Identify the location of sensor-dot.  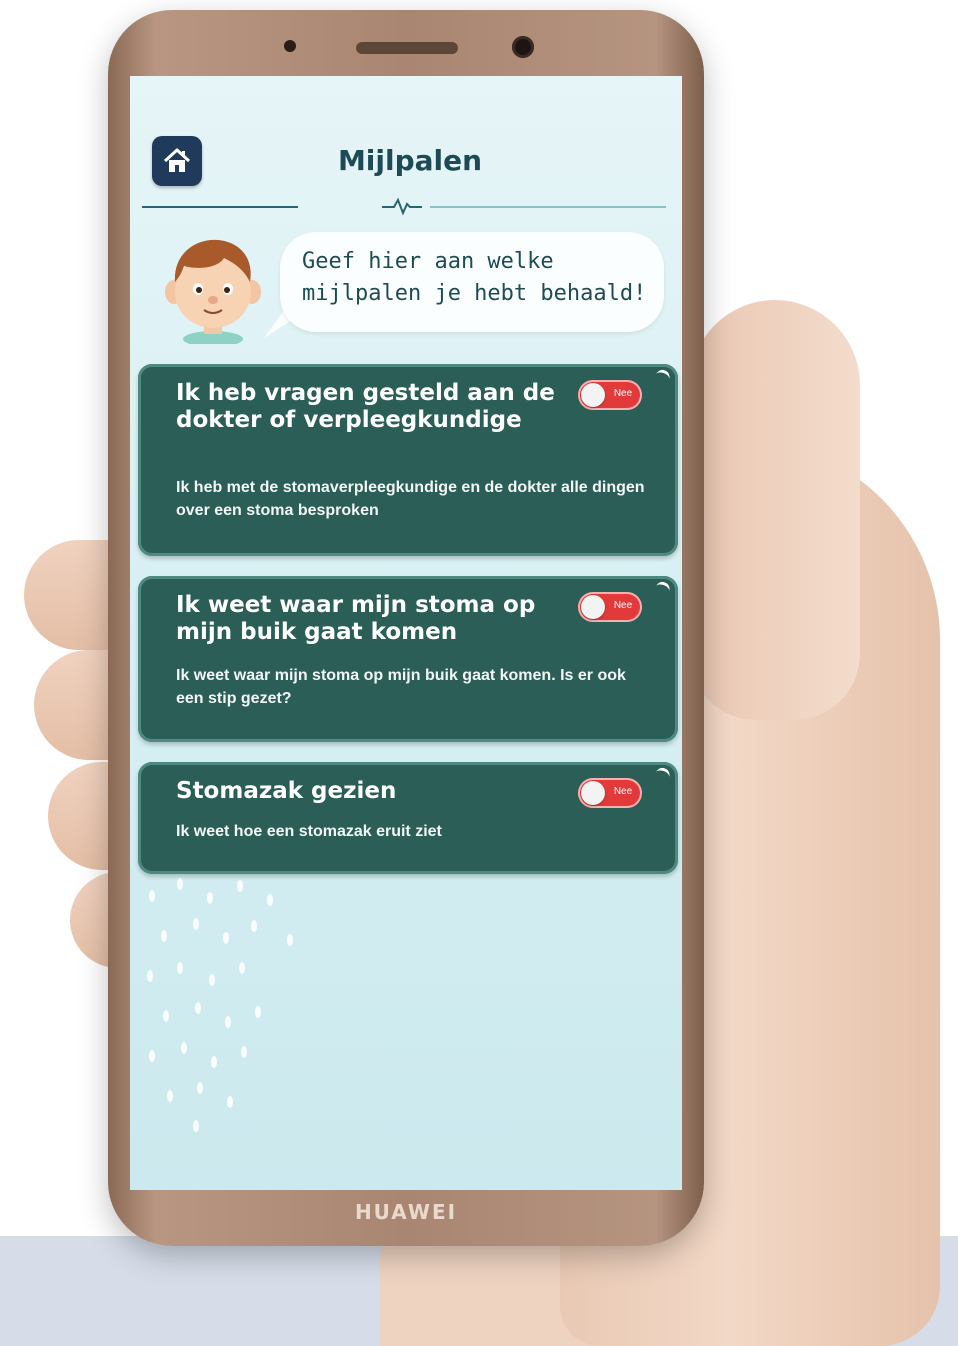
(290, 46).